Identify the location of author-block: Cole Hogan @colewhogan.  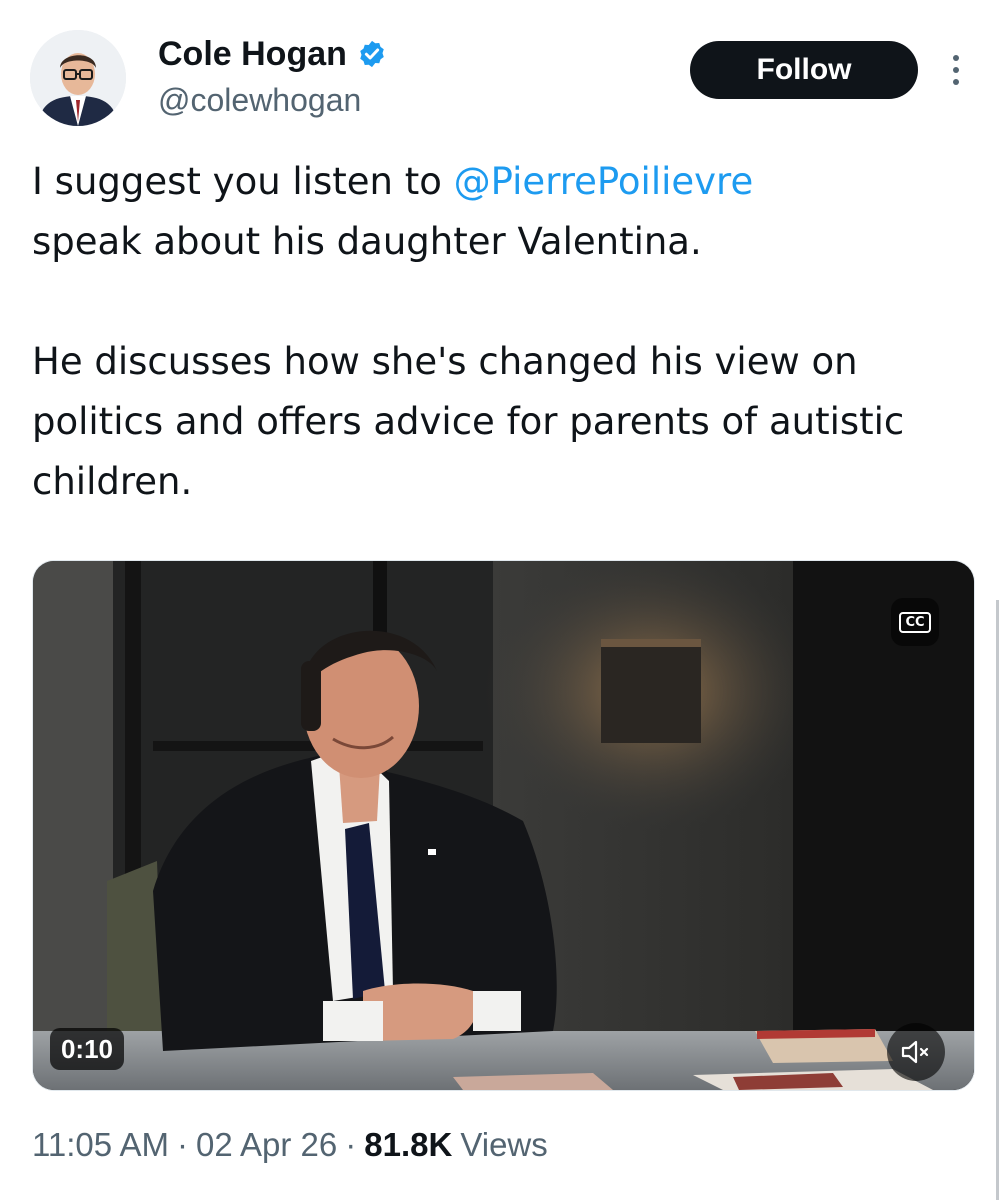
(272, 74).